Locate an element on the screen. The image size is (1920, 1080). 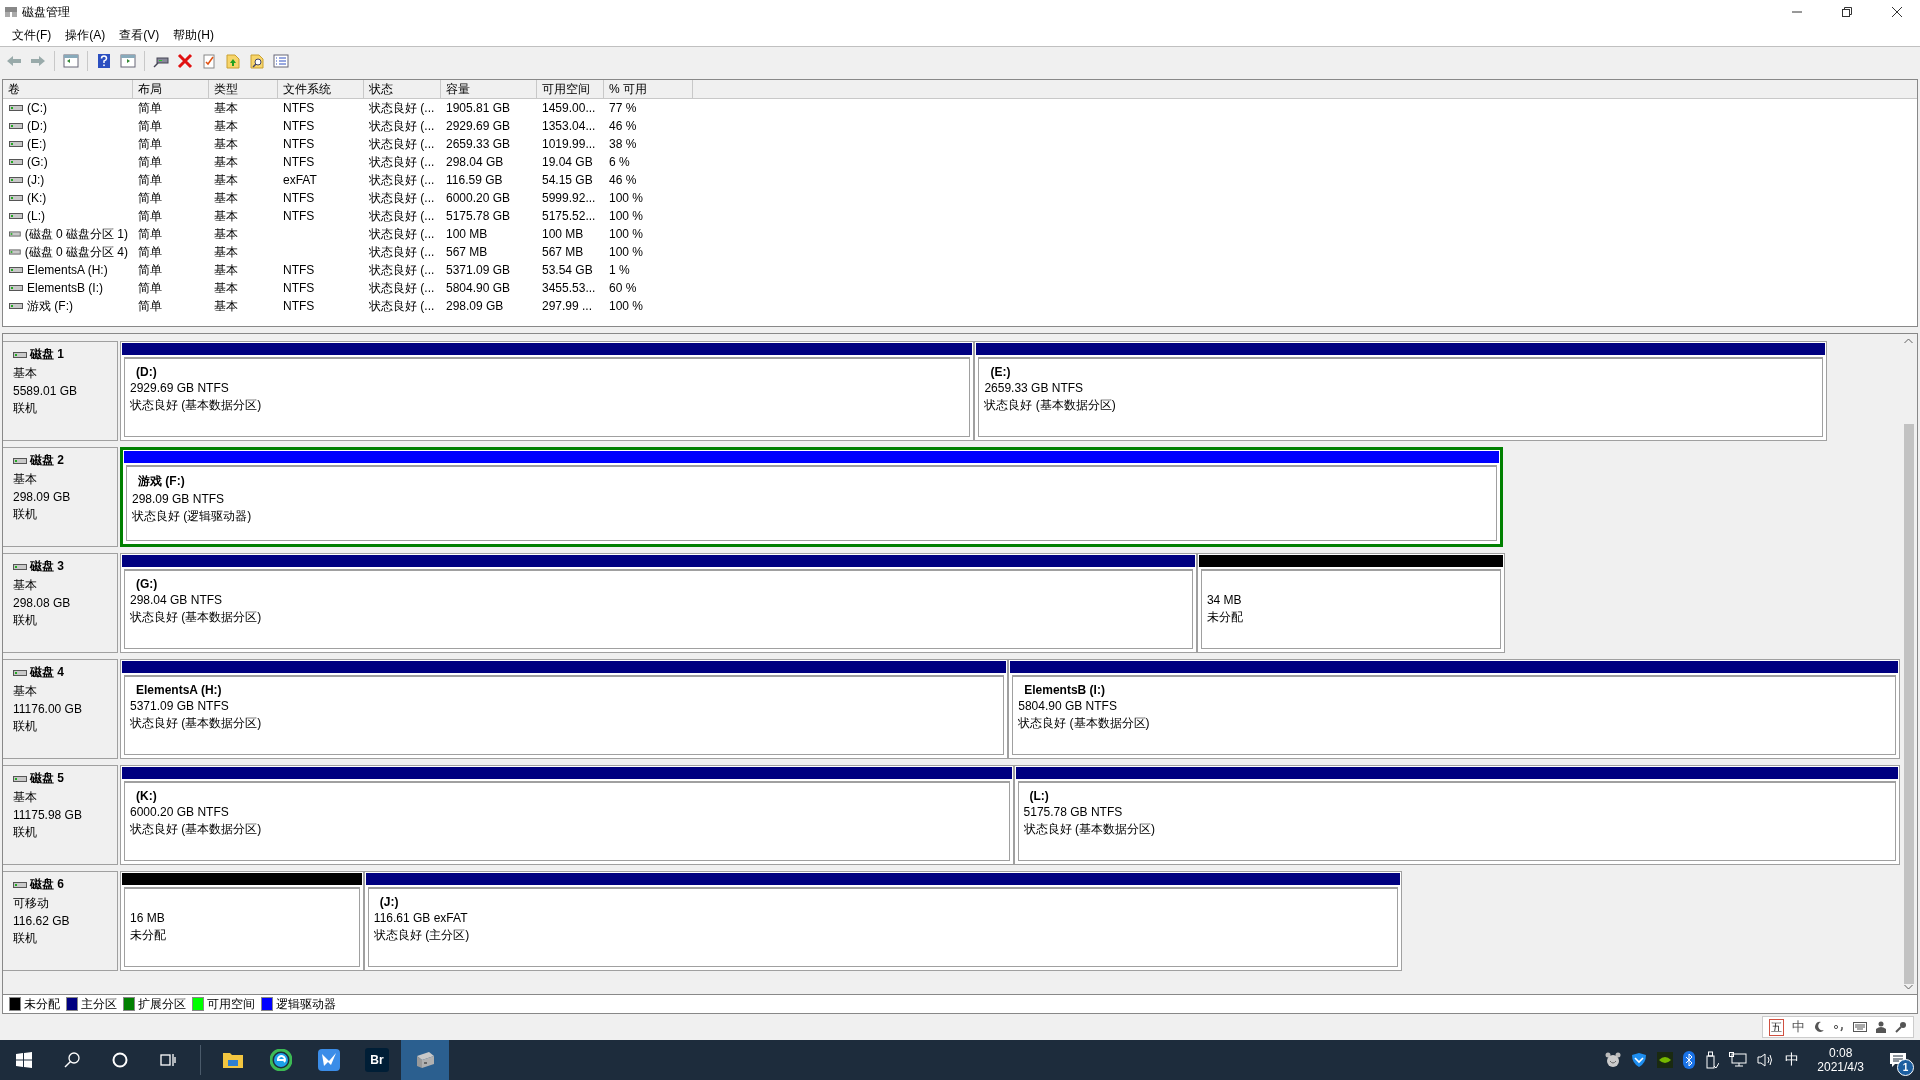
language-toggle: 中 is located at coordinates (1798, 1027).